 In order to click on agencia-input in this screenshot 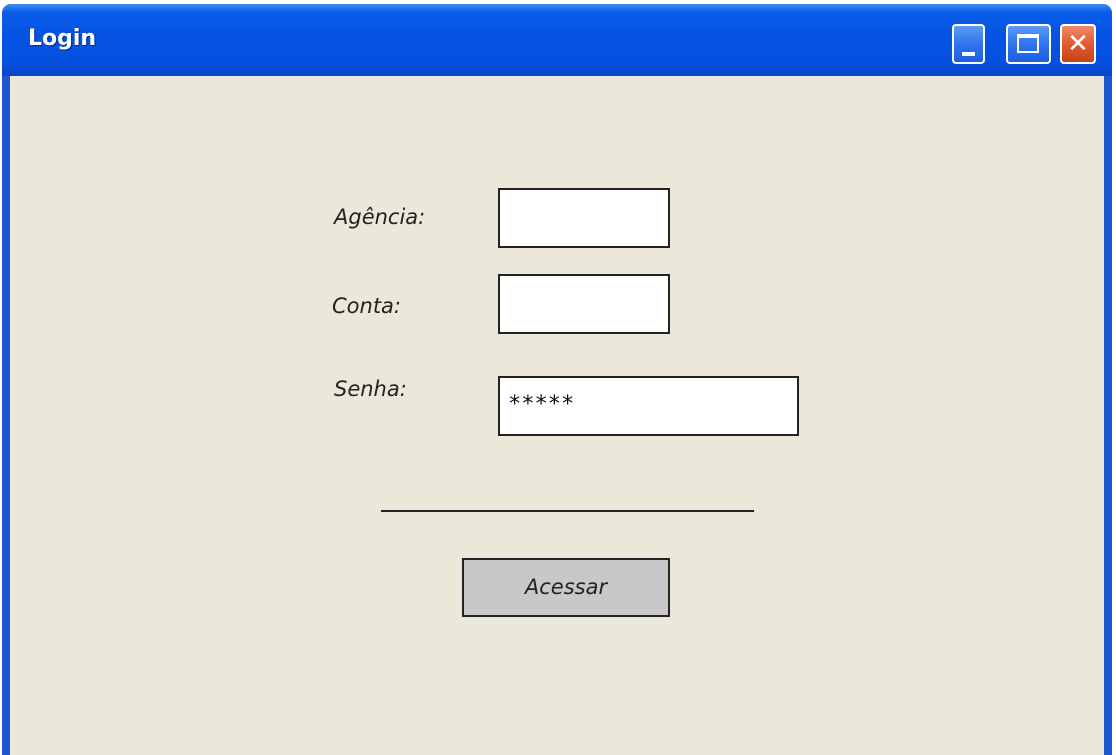, I will do `click(584, 218)`.